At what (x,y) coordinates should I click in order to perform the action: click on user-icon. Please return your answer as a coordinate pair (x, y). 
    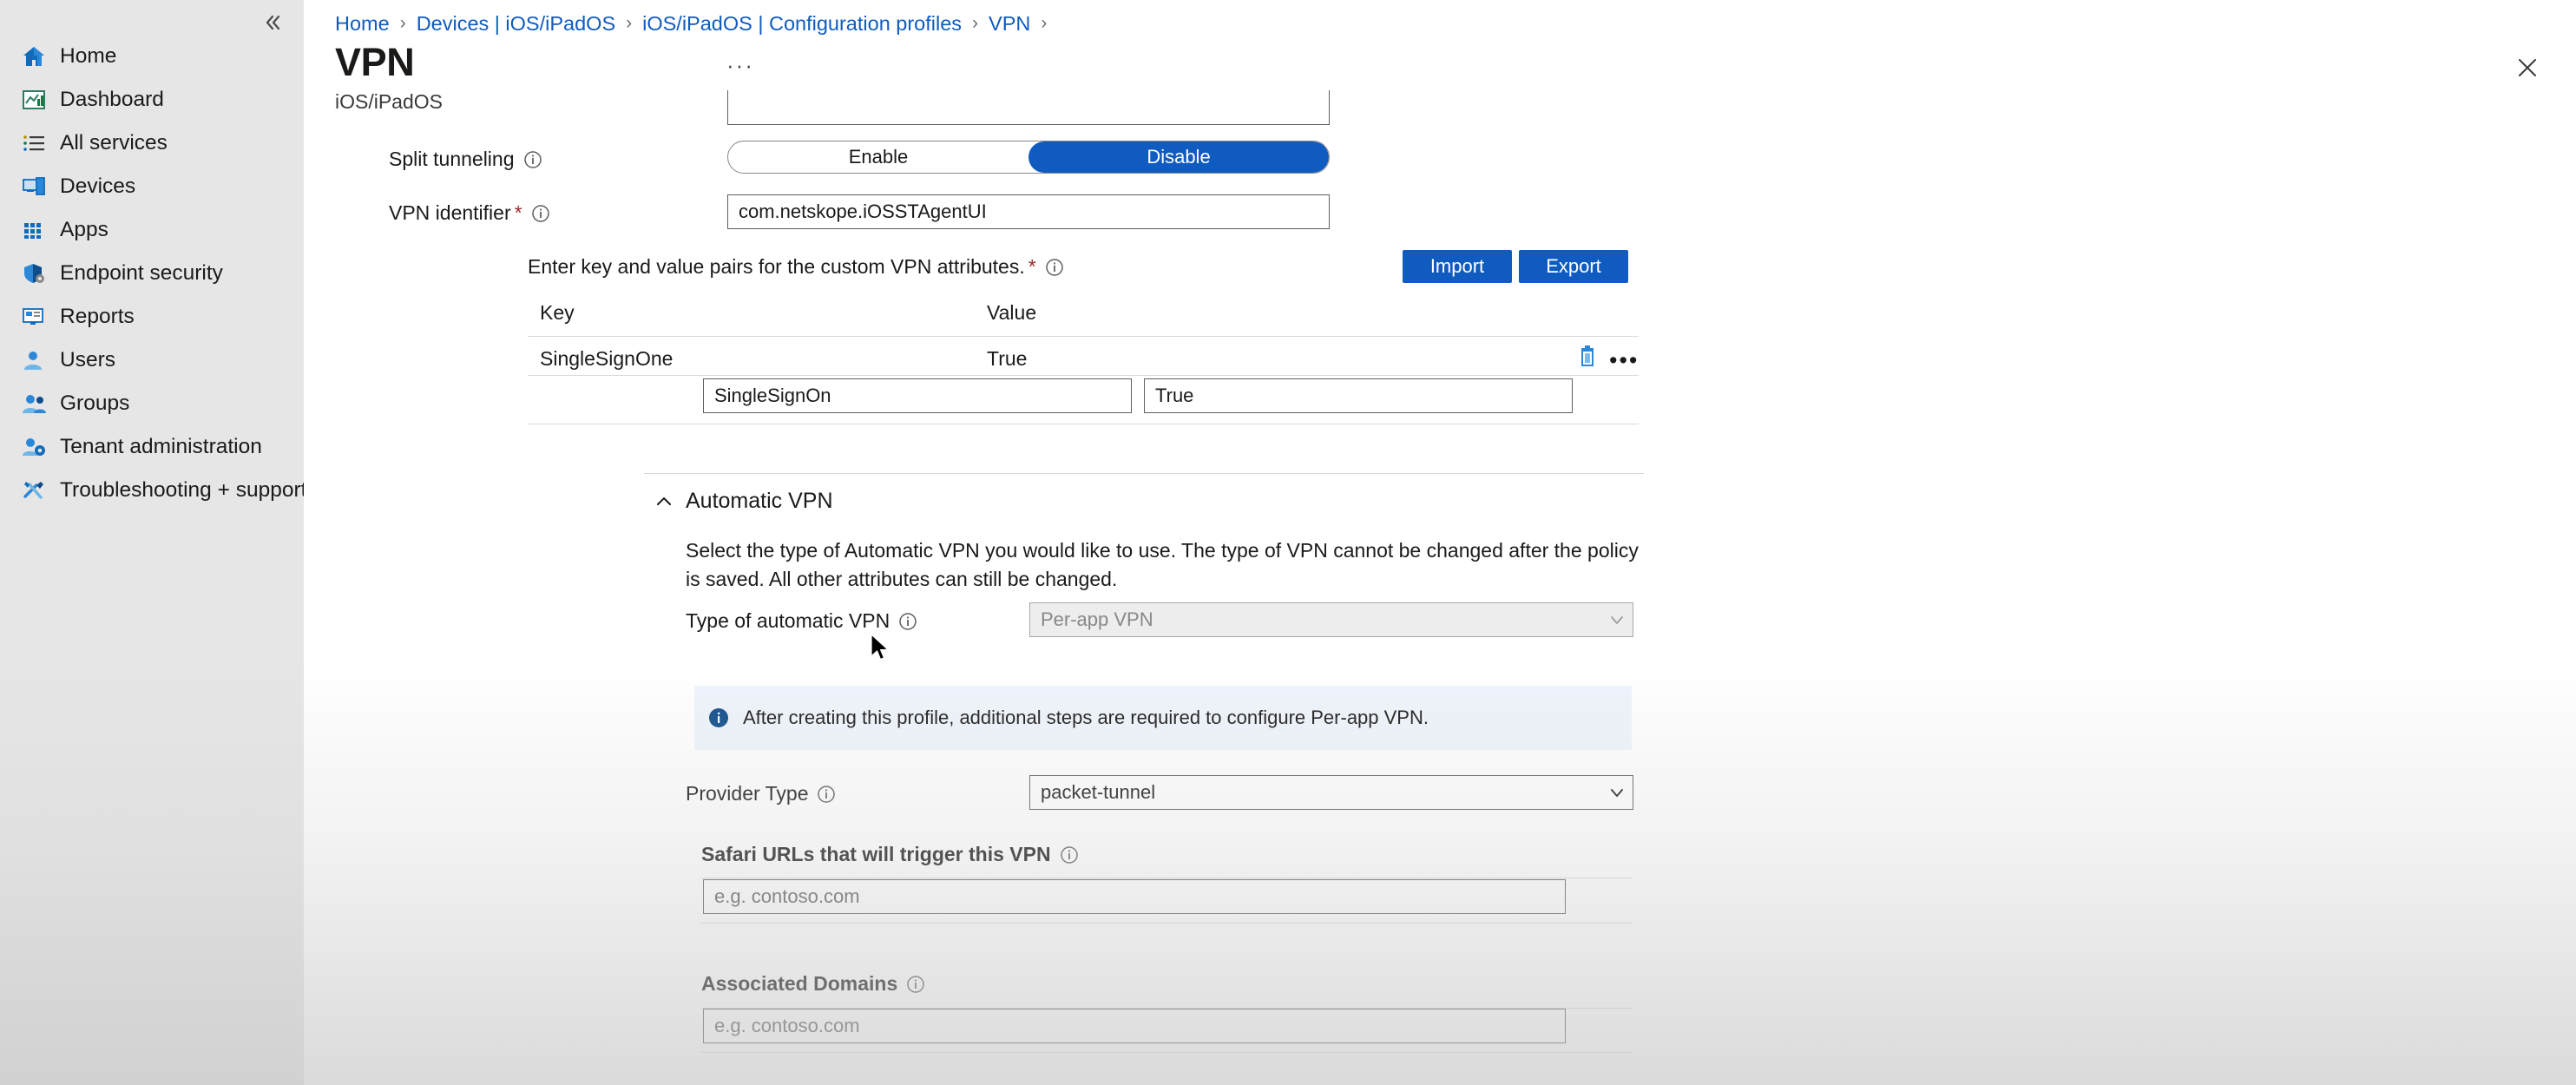
    Looking at the image, I should click on (34, 360).